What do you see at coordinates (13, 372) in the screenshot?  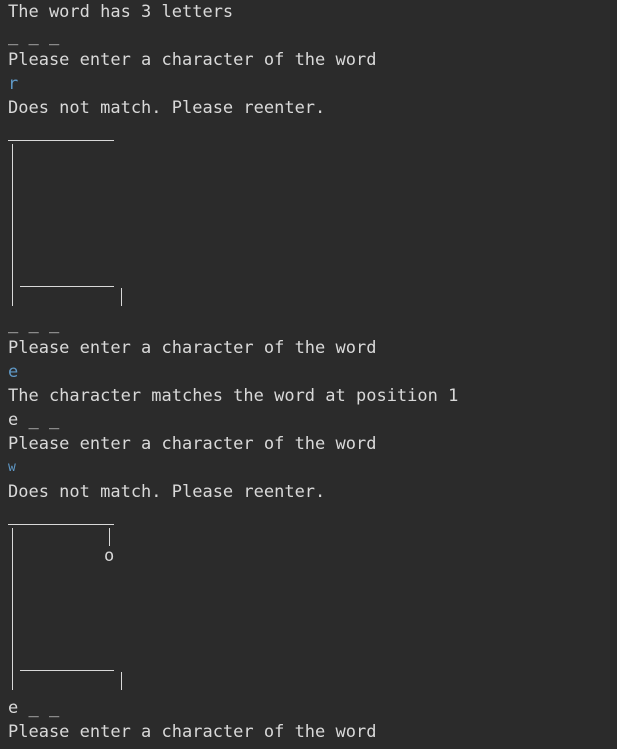 I see `user-input-line: e` at bounding box center [13, 372].